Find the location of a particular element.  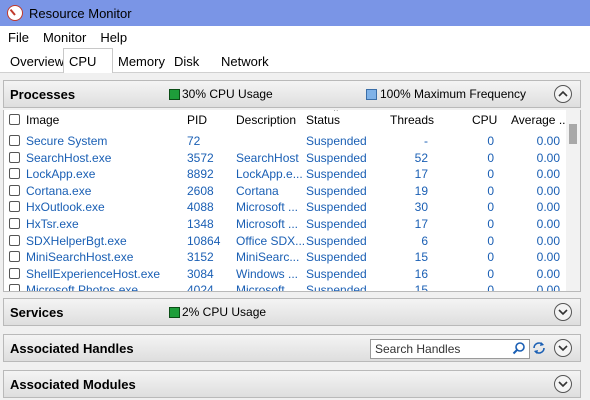

sort-caret-icon: ^ is located at coordinates (336, 113).